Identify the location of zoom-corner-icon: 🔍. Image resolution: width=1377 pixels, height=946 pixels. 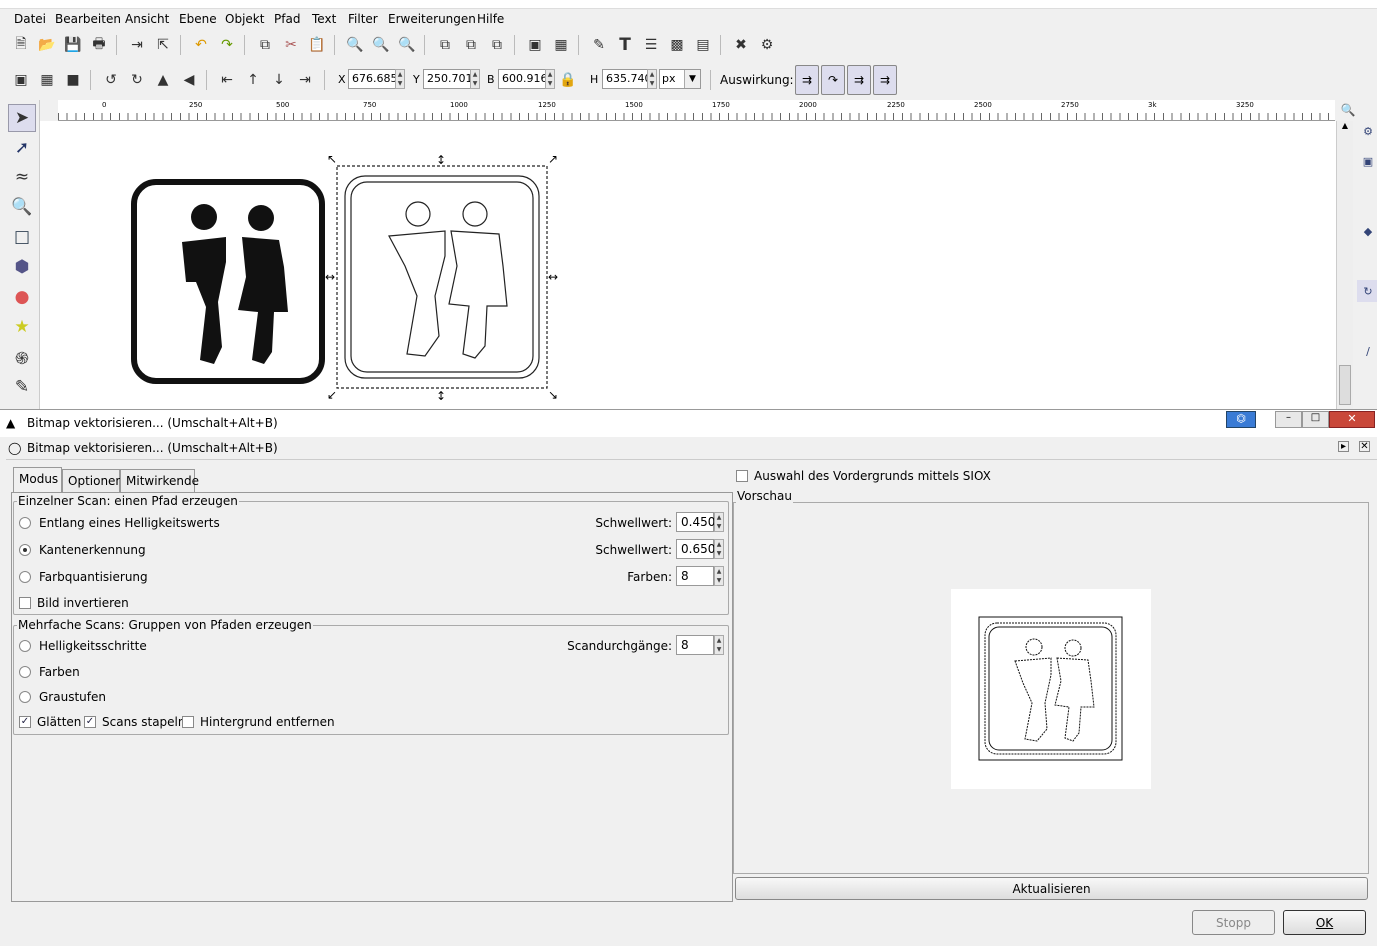
(1348, 110).